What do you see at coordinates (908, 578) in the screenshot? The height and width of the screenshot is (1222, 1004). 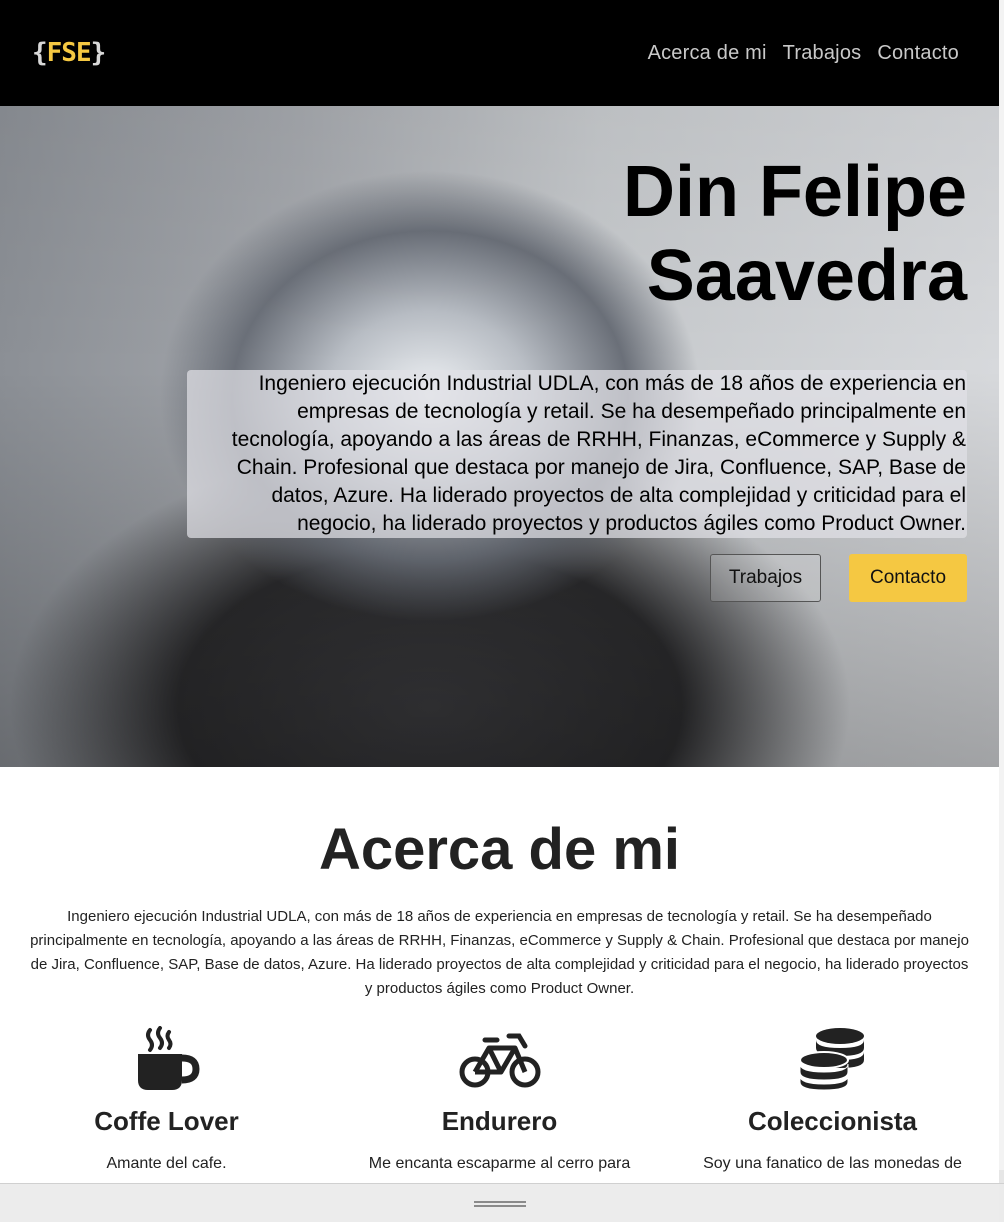 I see `contact-button: Contacto` at bounding box center [908, 578].